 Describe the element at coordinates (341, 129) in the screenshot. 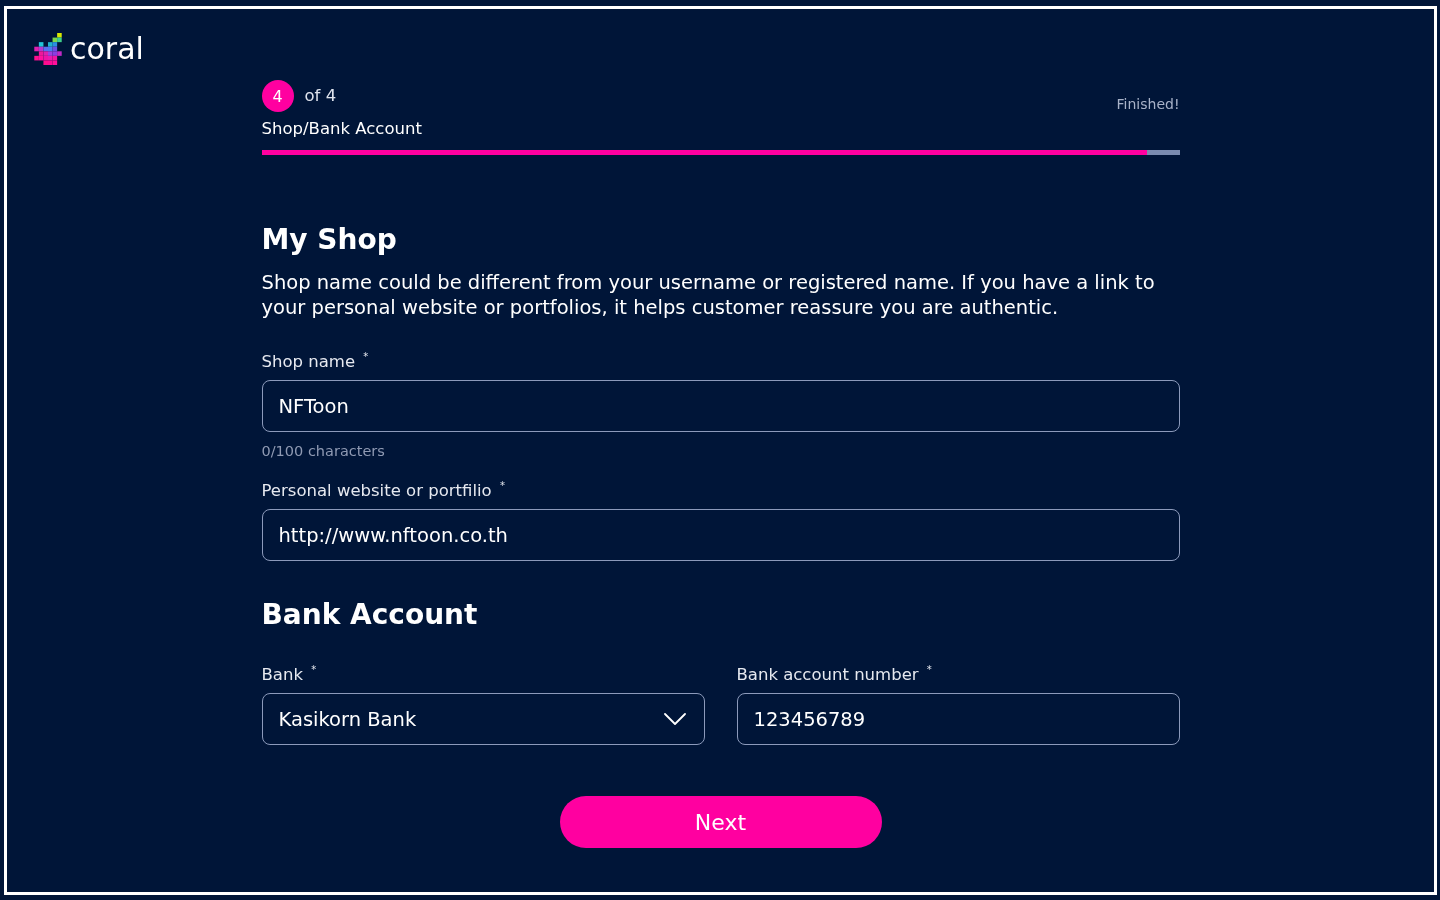

I see `step-title: Shop/Bank Account` at that location.